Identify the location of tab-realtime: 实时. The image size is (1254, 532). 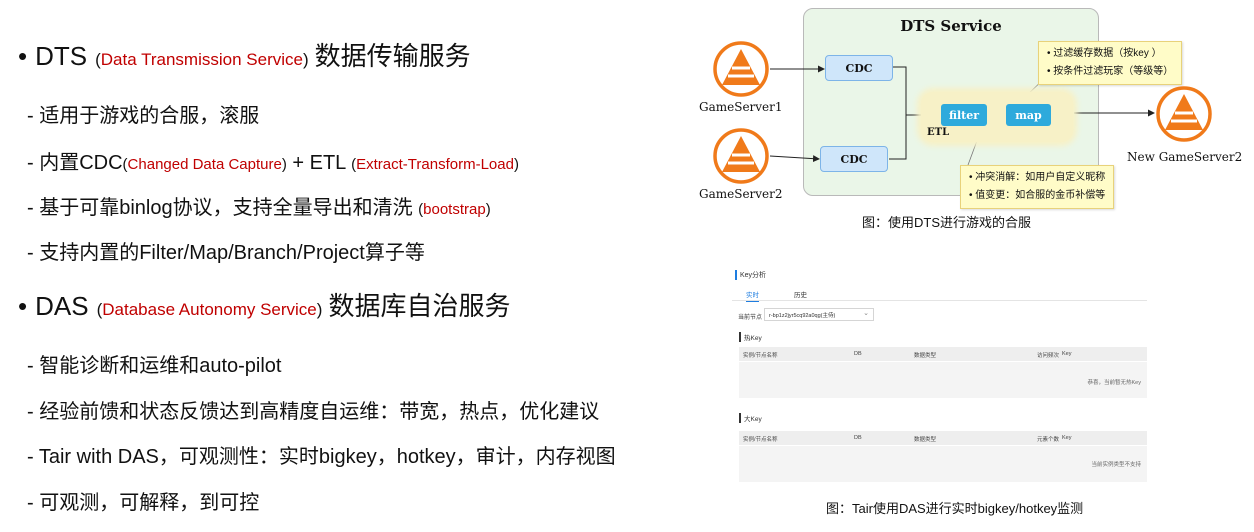
(752, 295).